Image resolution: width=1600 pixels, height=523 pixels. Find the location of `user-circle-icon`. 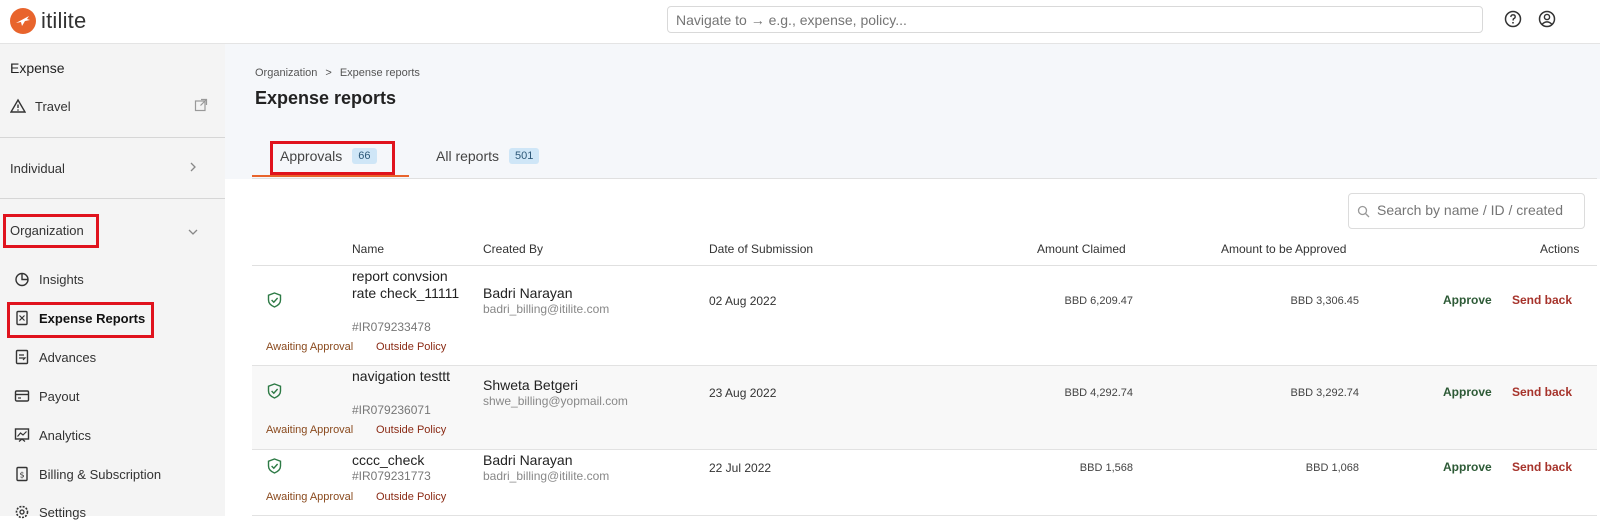

user-circle-icon is located at coordinates (1547, 19).